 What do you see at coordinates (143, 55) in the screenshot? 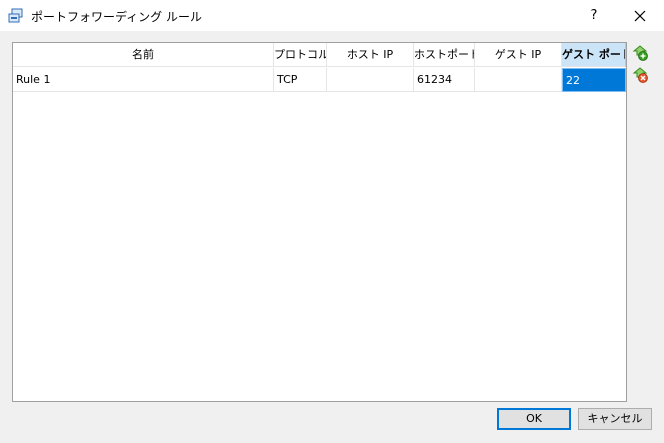
I see `column-header-name: 名前` at bounding box center [143, 55].